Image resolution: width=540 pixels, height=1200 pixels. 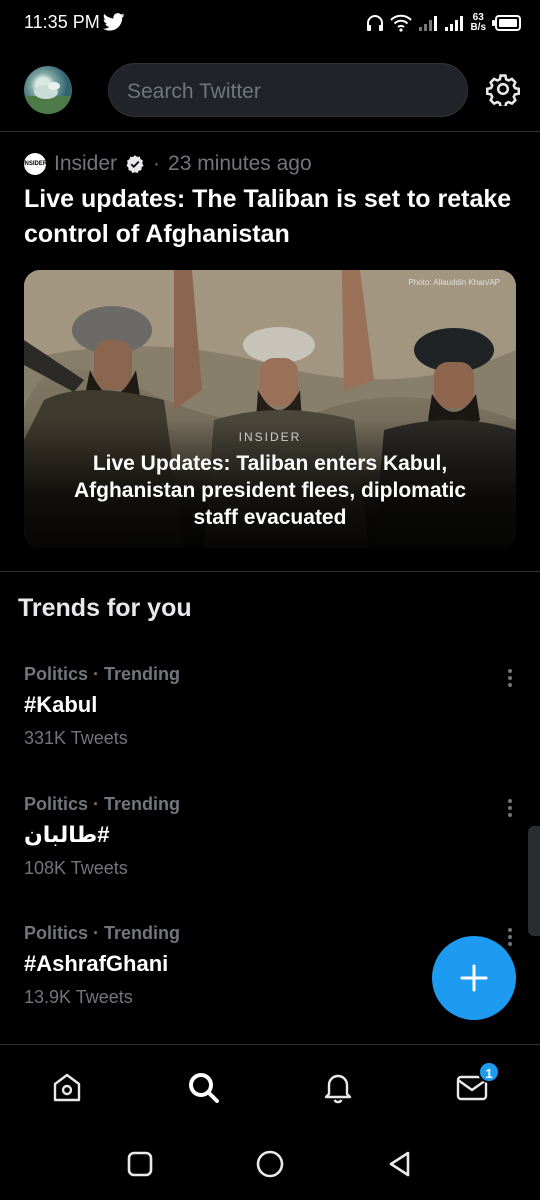 I want to click on trend-item: Politics · Trending #Kabul 331K Tweets, so click(x=270, y=724).